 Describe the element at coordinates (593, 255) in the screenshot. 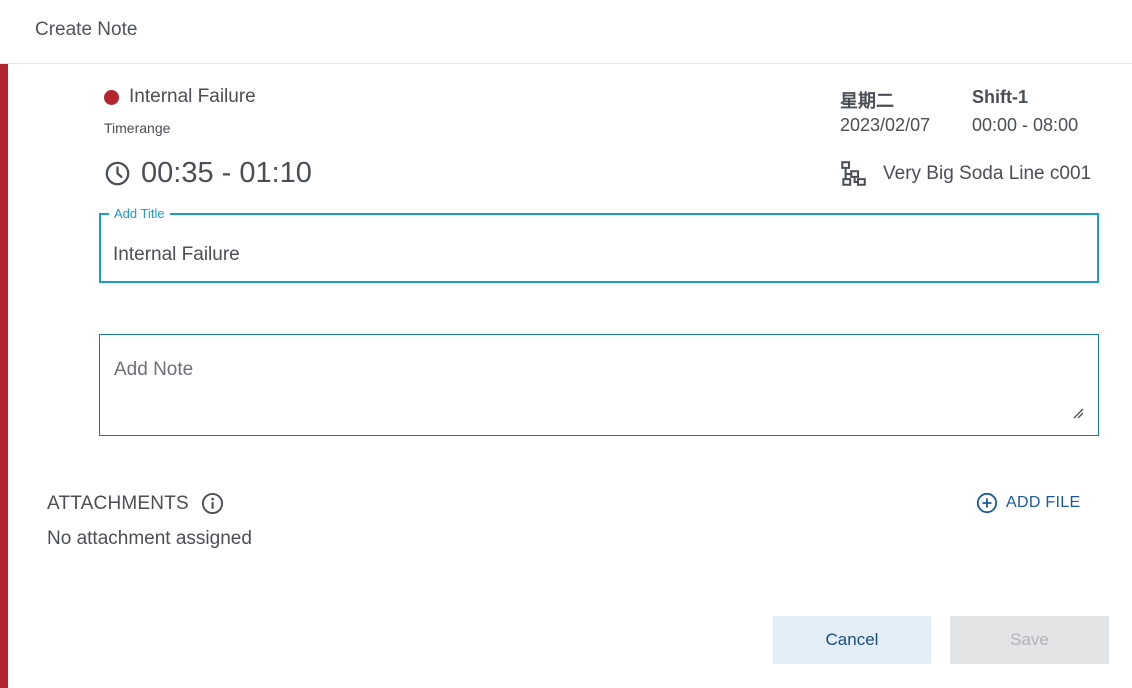

I see `title-input` at that location.